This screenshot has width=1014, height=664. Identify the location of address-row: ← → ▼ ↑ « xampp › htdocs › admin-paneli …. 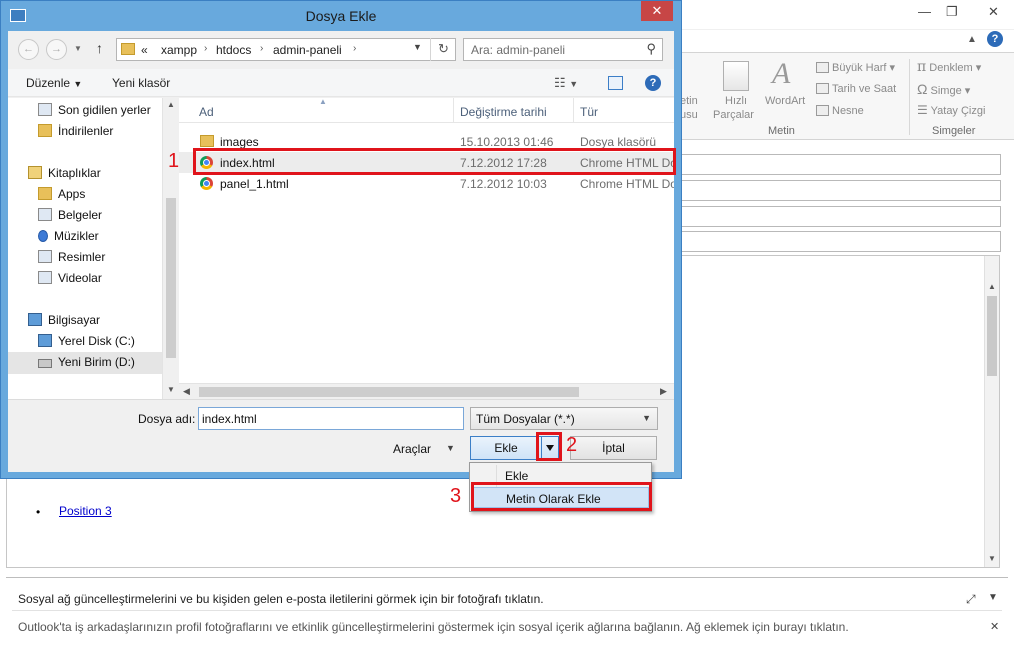
(341, 50).